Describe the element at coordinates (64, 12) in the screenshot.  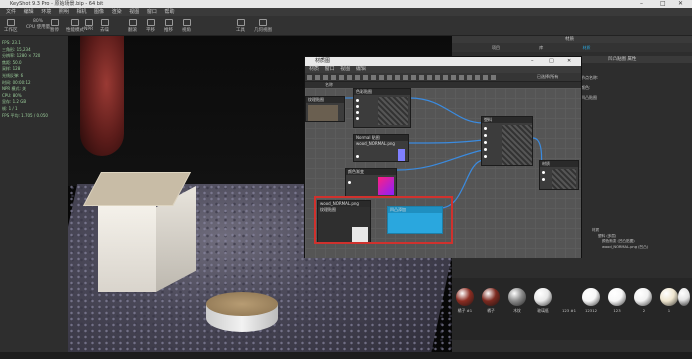
I see `menu-lighting: 照明` at that location.